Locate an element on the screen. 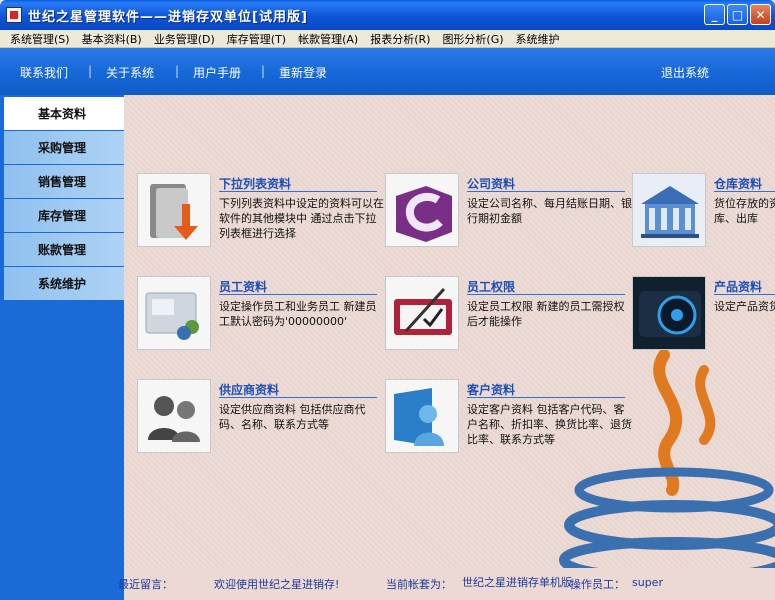 The width and height of the screenshot is (775, 600). close-button: ✕ is located at coordinates (760, 14).